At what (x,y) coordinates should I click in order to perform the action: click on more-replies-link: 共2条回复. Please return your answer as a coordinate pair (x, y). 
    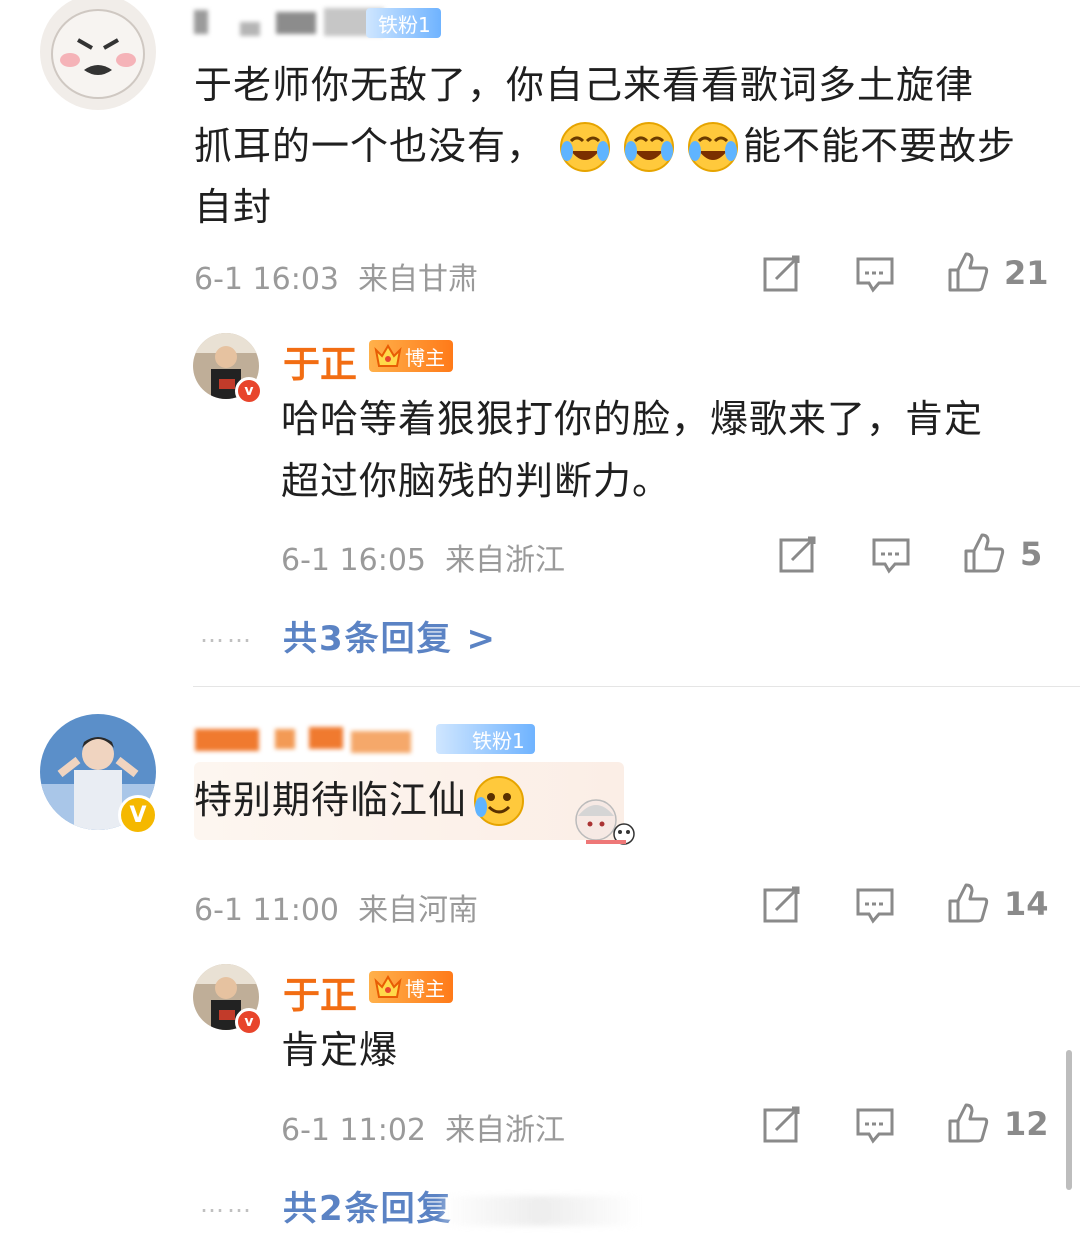
    Looking at the image, I should click on (368, 1205).